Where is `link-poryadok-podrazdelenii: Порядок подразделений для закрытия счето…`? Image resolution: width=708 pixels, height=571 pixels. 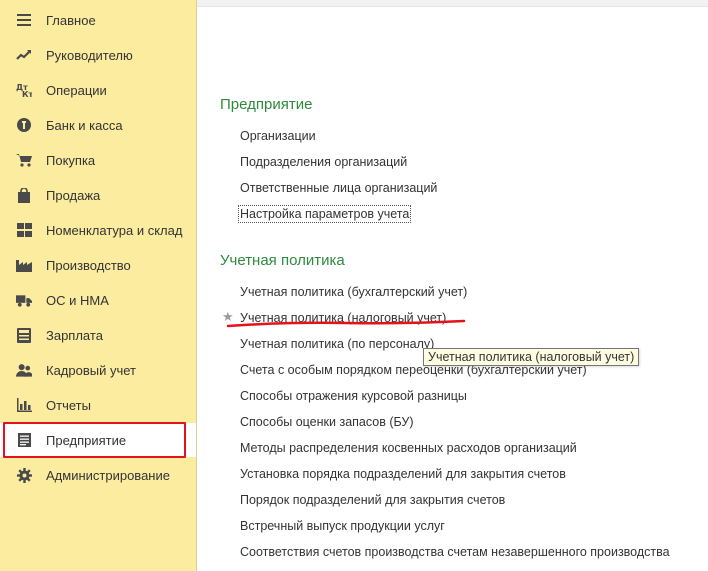
link-poryadok-podrazdelenii: Порядок подразделений для закрытия счето… is located at coordinates (372, 500).